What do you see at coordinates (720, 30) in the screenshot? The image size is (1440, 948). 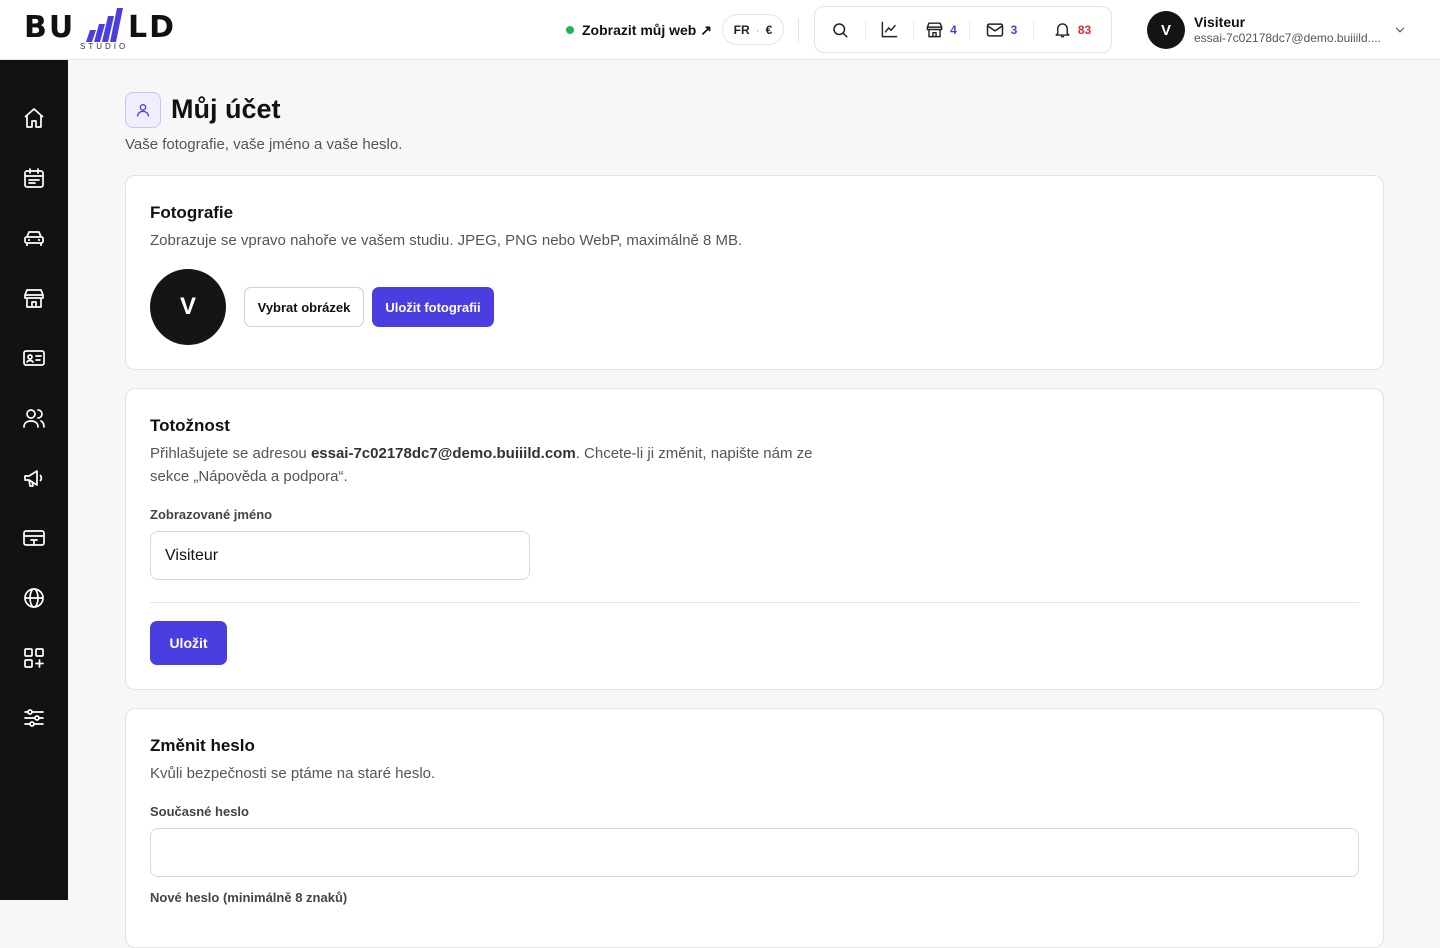 I see `top-bar: BU LD STUDIO Zobrazit můj web ↗ FR · € 4` at bounding box center [720, 30].